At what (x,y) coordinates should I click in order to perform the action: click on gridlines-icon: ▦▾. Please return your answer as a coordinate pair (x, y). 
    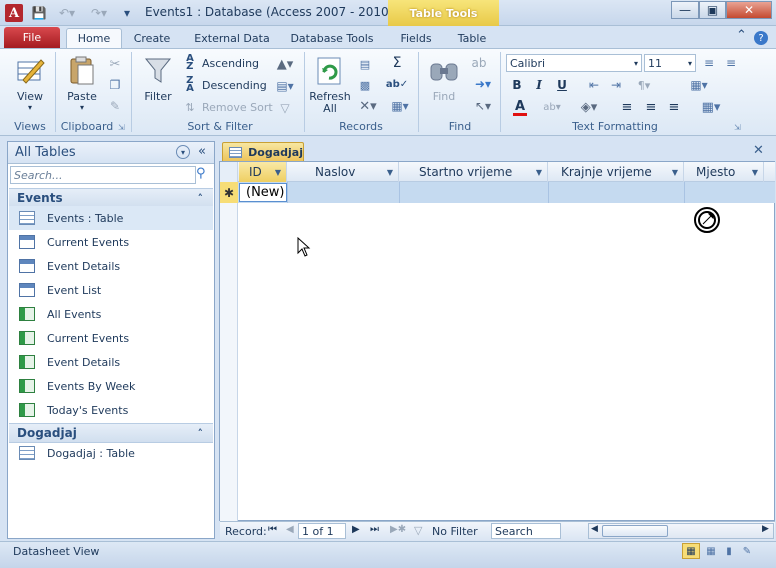
    Looking at the image, I should click on (699, 85).